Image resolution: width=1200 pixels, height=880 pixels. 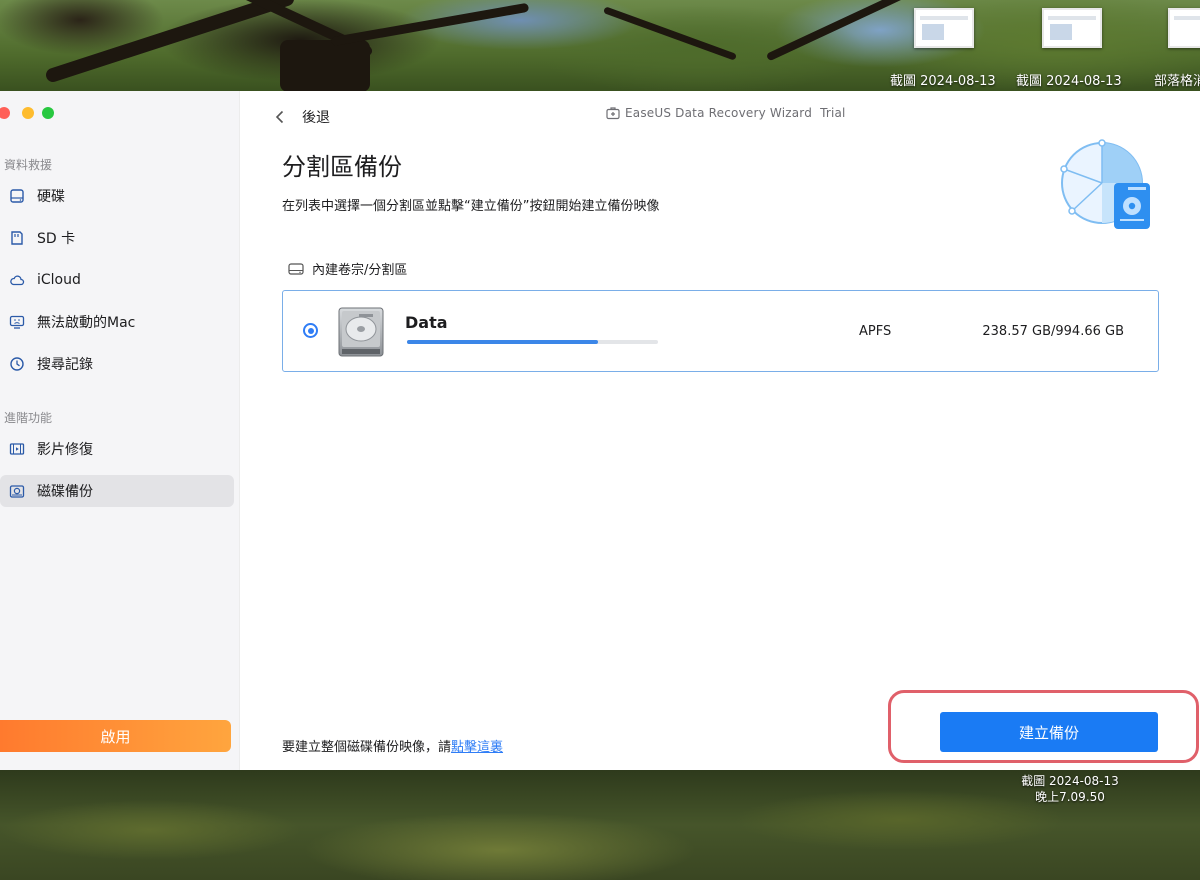 I want to click on partition-row: Data APFS 238.57 GB/994.66 GB, so click(x=720, y=331).